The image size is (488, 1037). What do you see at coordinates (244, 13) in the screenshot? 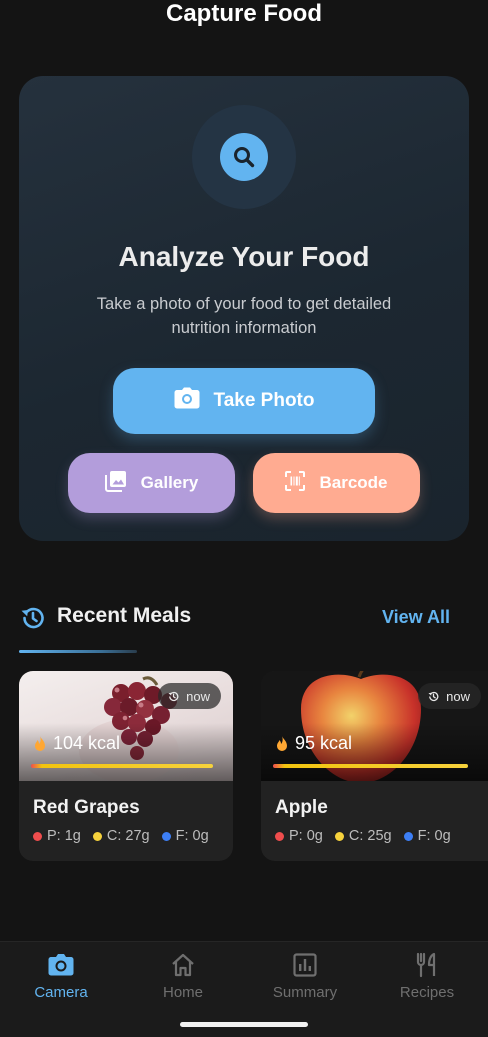
I see `page-title: Capture Food` at bounding box center [244, 13].